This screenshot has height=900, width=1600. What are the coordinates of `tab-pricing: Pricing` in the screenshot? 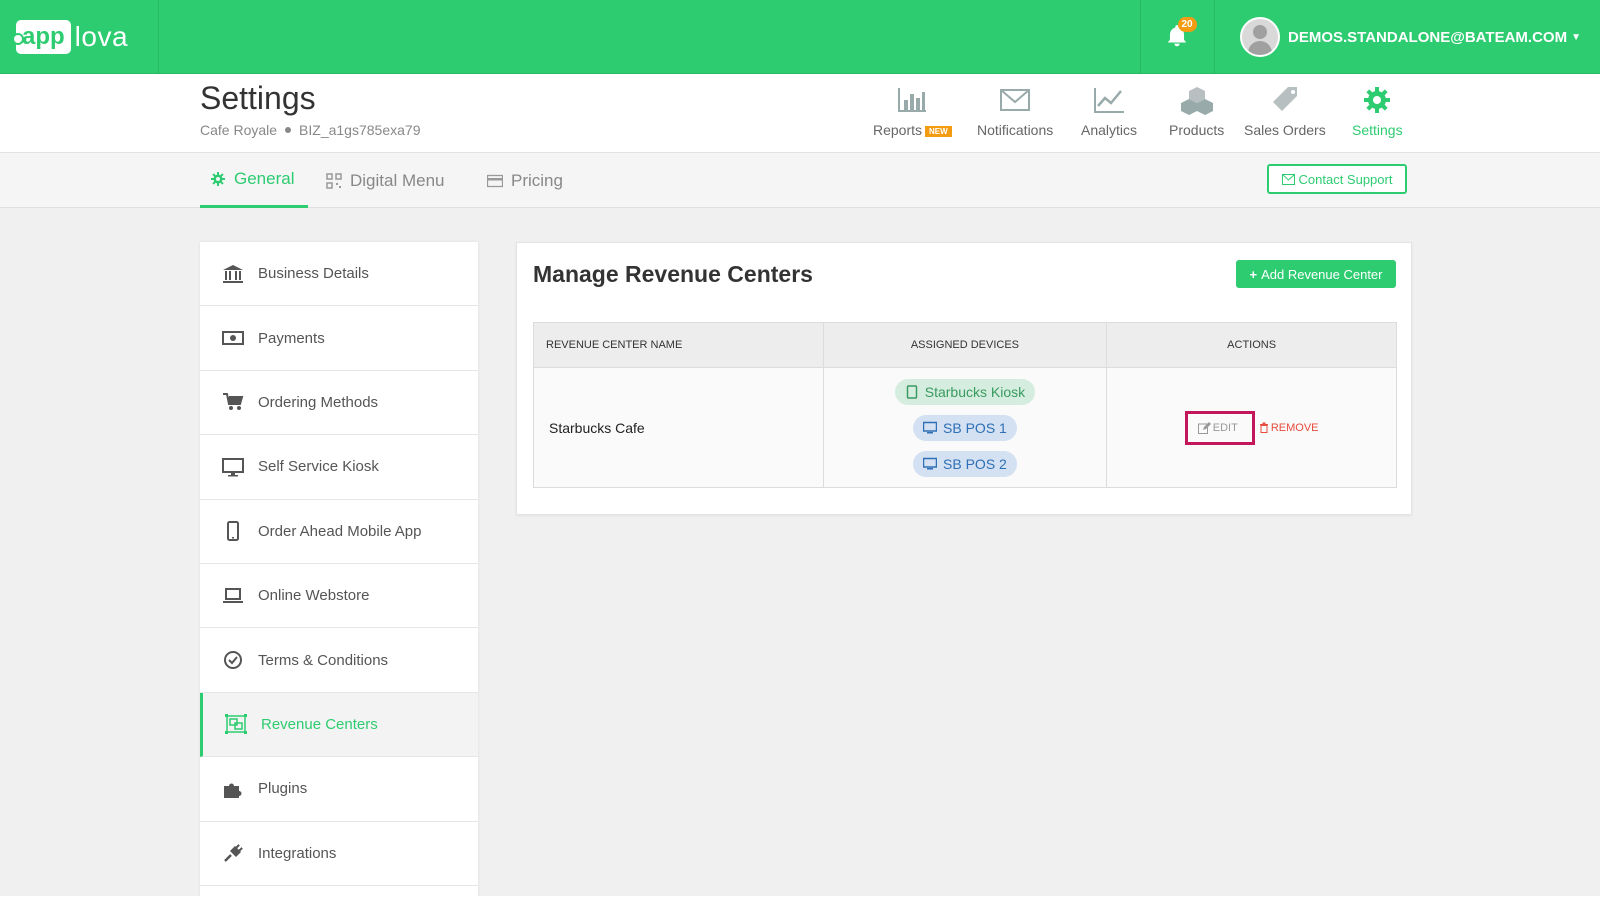 It's located at (525, 180).